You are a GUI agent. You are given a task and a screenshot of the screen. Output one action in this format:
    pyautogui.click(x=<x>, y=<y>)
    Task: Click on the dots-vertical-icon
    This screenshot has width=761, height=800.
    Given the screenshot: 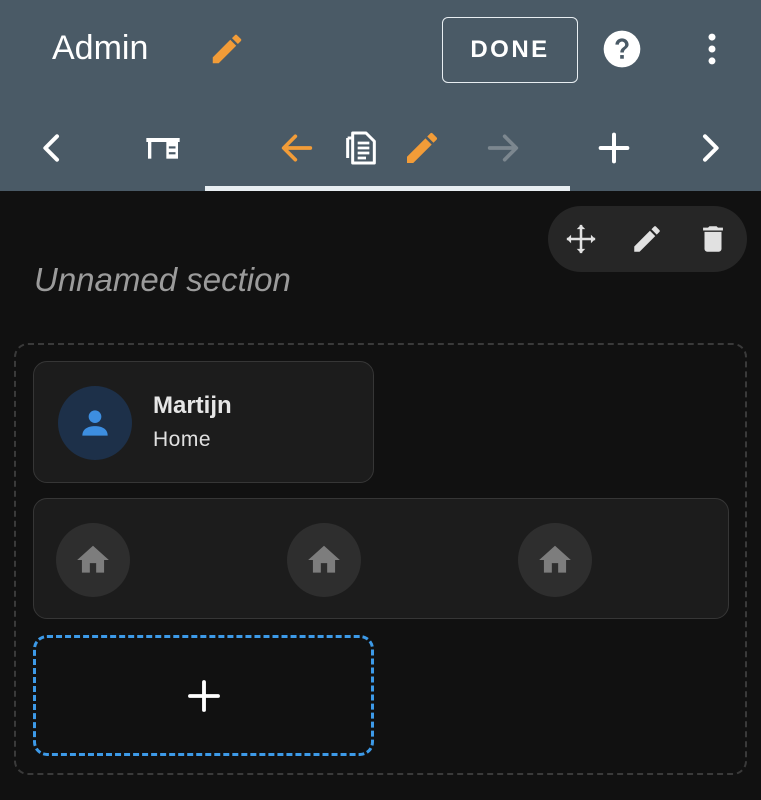 What is the action you would take?
    pyautogui.click(x=712, y=49)
    